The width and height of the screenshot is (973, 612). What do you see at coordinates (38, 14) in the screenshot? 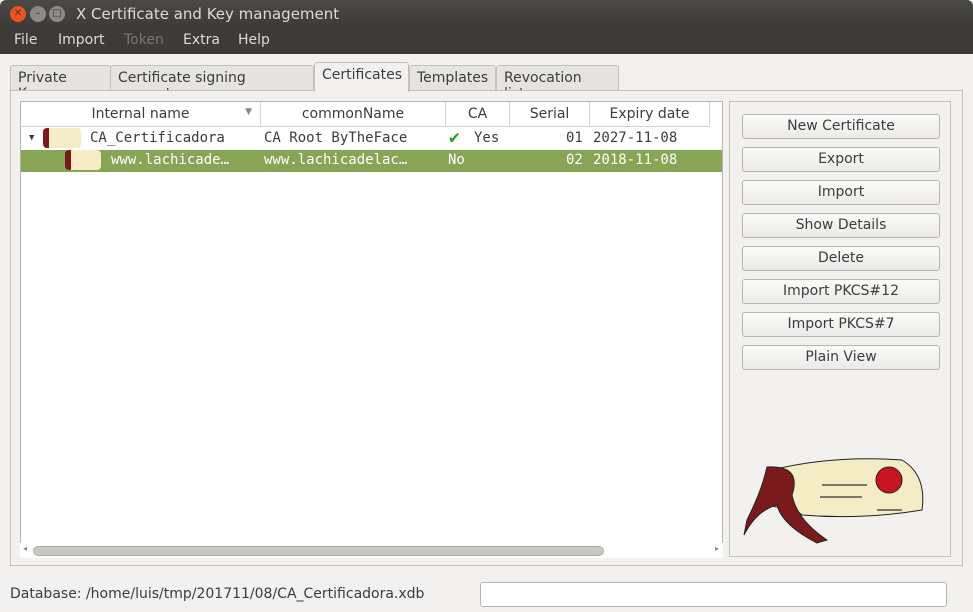
I see `minimize-button: –` at bounding box center [38, 14].